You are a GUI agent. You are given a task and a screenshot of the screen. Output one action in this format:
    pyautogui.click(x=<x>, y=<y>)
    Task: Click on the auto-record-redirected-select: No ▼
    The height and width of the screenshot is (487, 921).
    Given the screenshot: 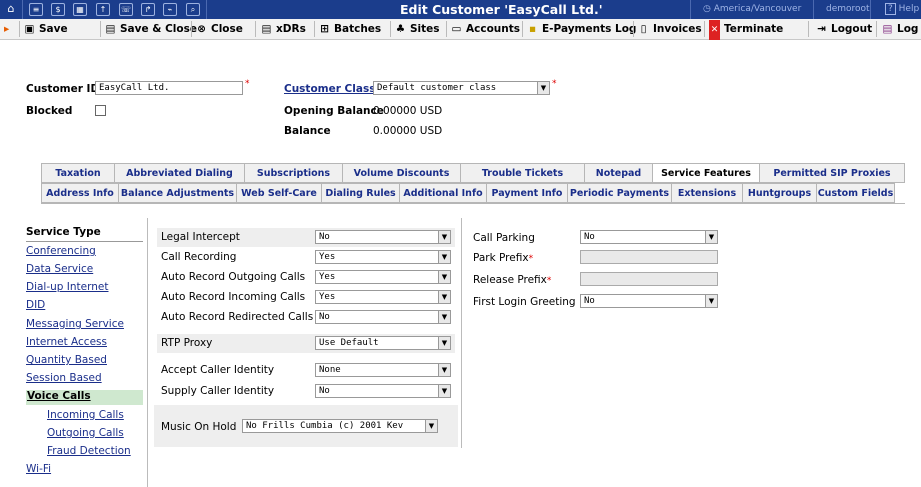 What is the action you would take?
    pyautogui.click(x=383, y=317)
    